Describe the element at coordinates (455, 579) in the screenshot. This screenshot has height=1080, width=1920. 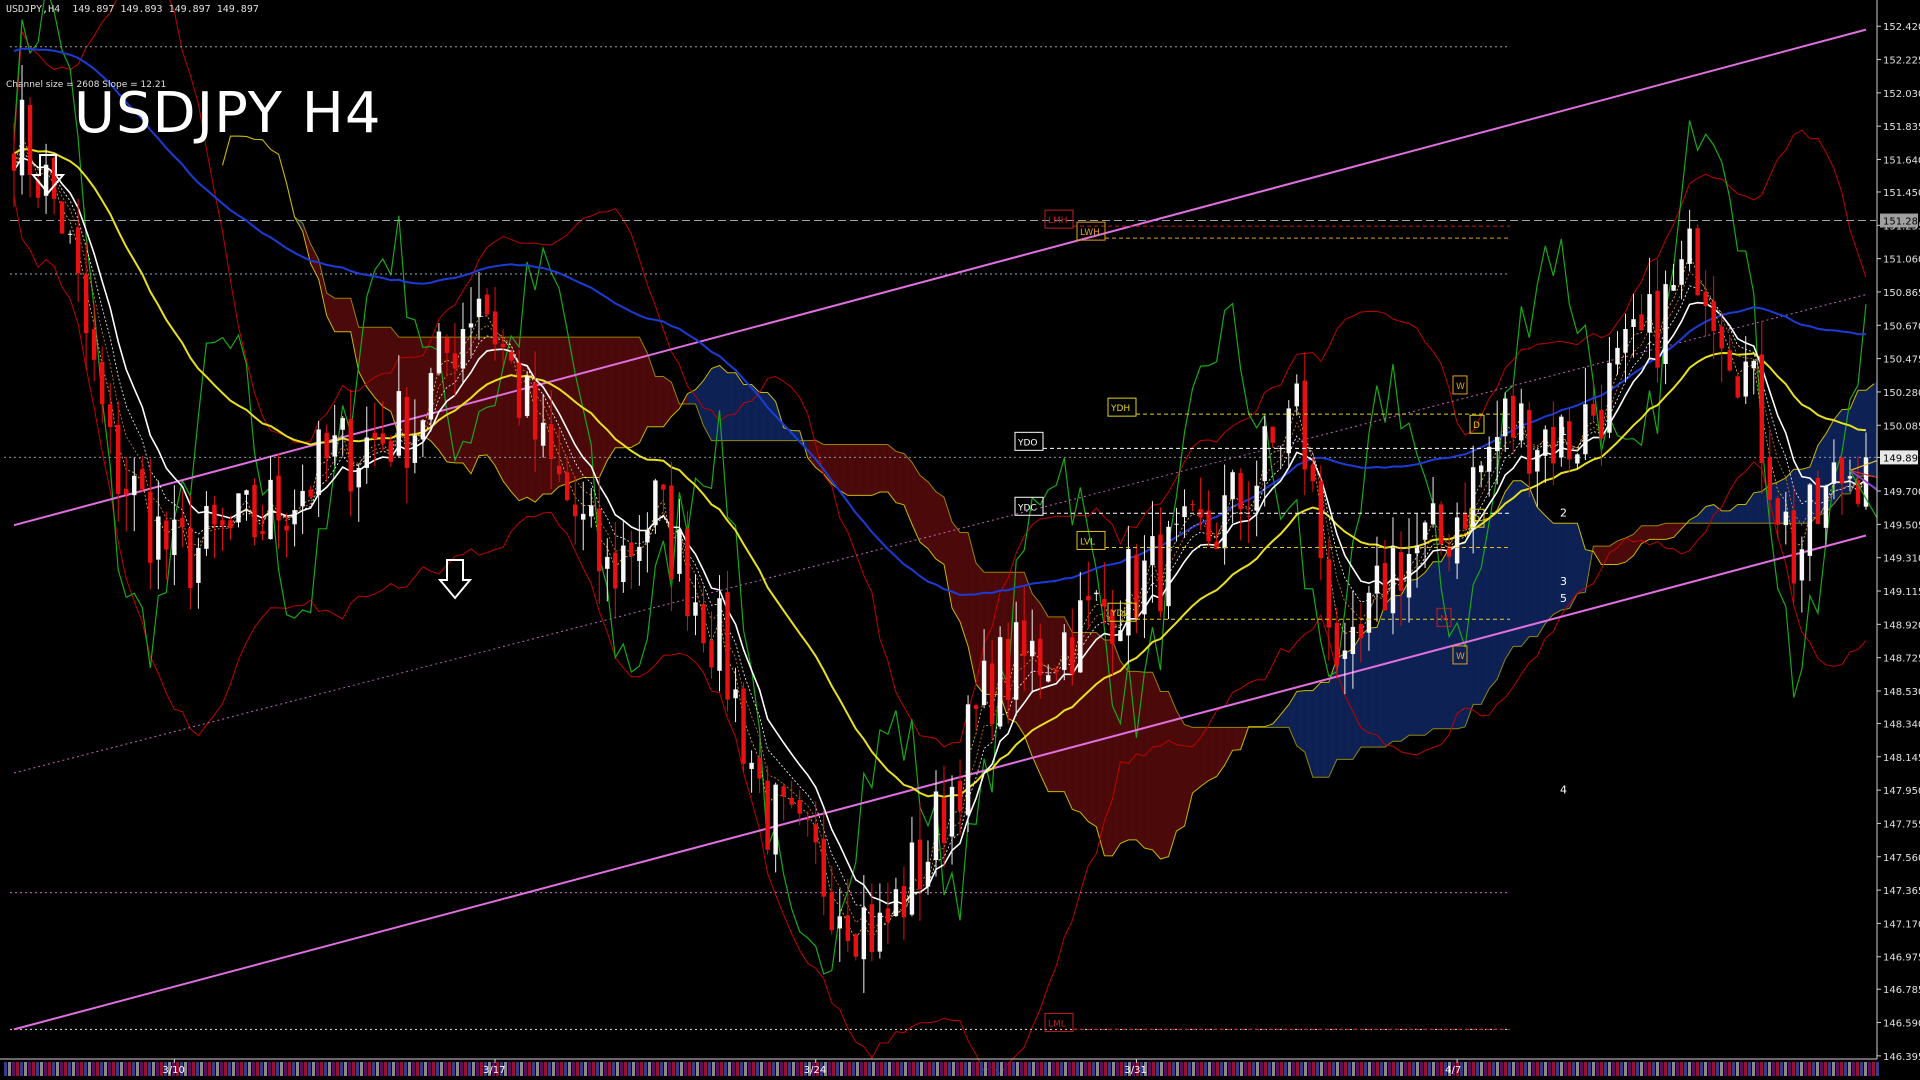
I see `down-arrow-icon` at that location.